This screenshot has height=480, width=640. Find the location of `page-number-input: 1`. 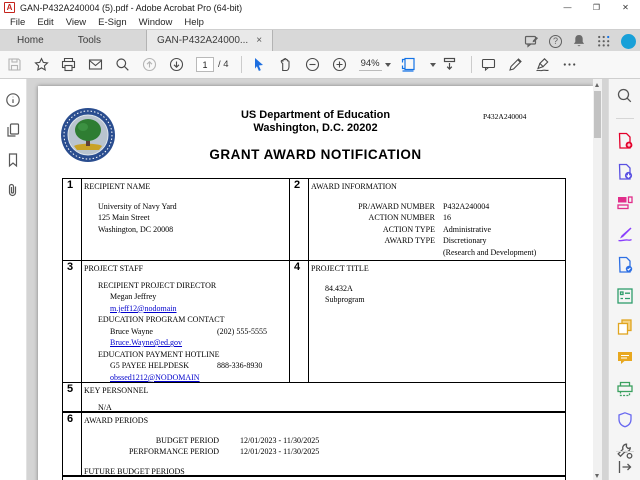

page-number-input: 1 is located at coordinates (205, 64).